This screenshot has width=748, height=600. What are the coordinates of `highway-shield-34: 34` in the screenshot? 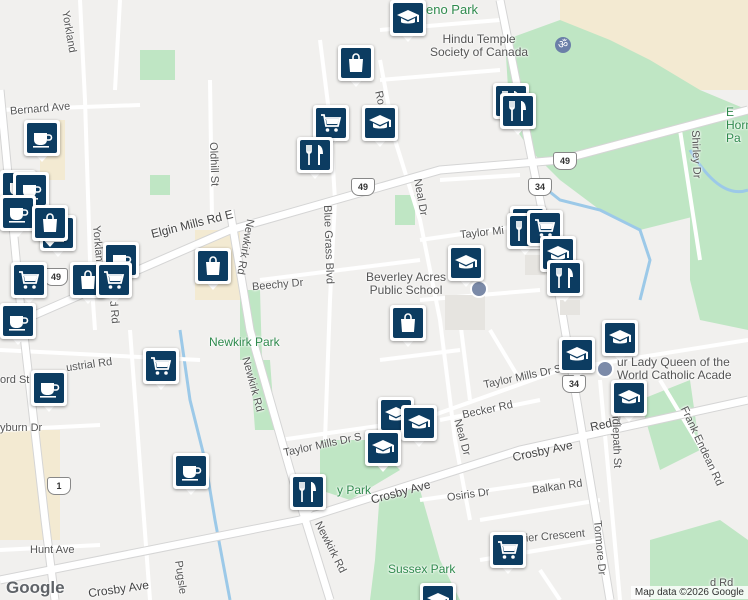 It's located at (540, 187).